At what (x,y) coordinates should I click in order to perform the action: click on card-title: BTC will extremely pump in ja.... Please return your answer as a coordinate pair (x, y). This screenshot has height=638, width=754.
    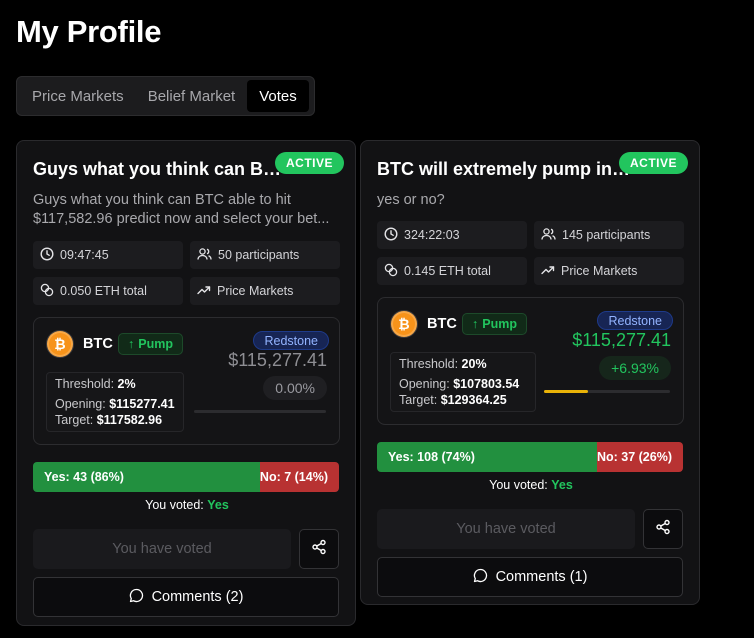
    Looking at the image, I should click on (505, 169).